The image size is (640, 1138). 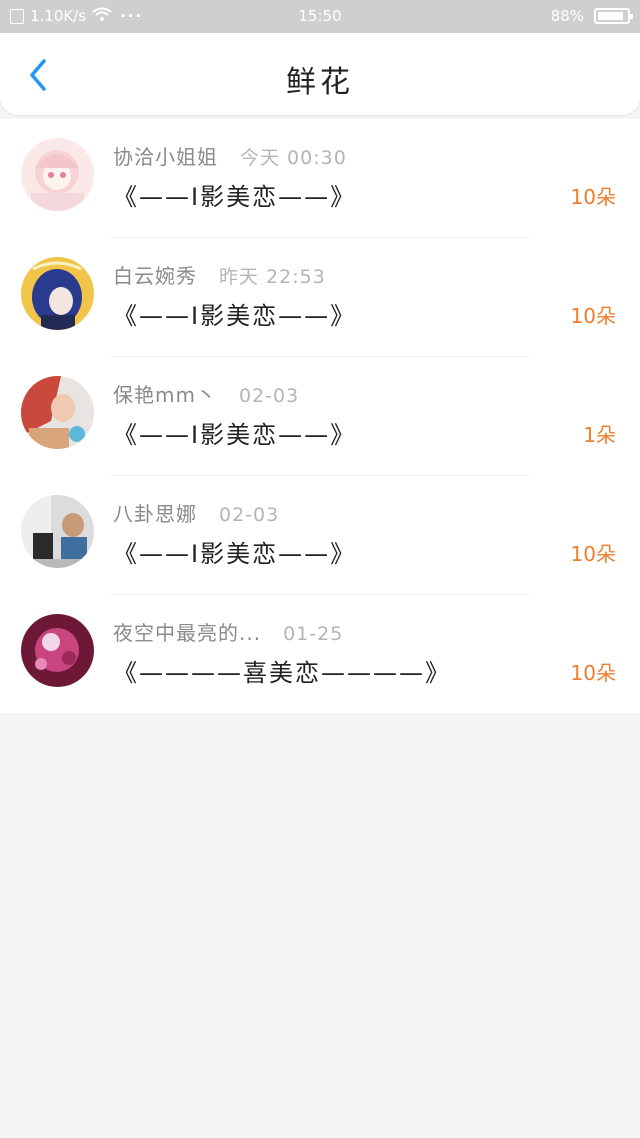 I want to click on sender-name: 白云婉秀 昨天 22:53, so click(x=219, y=274).